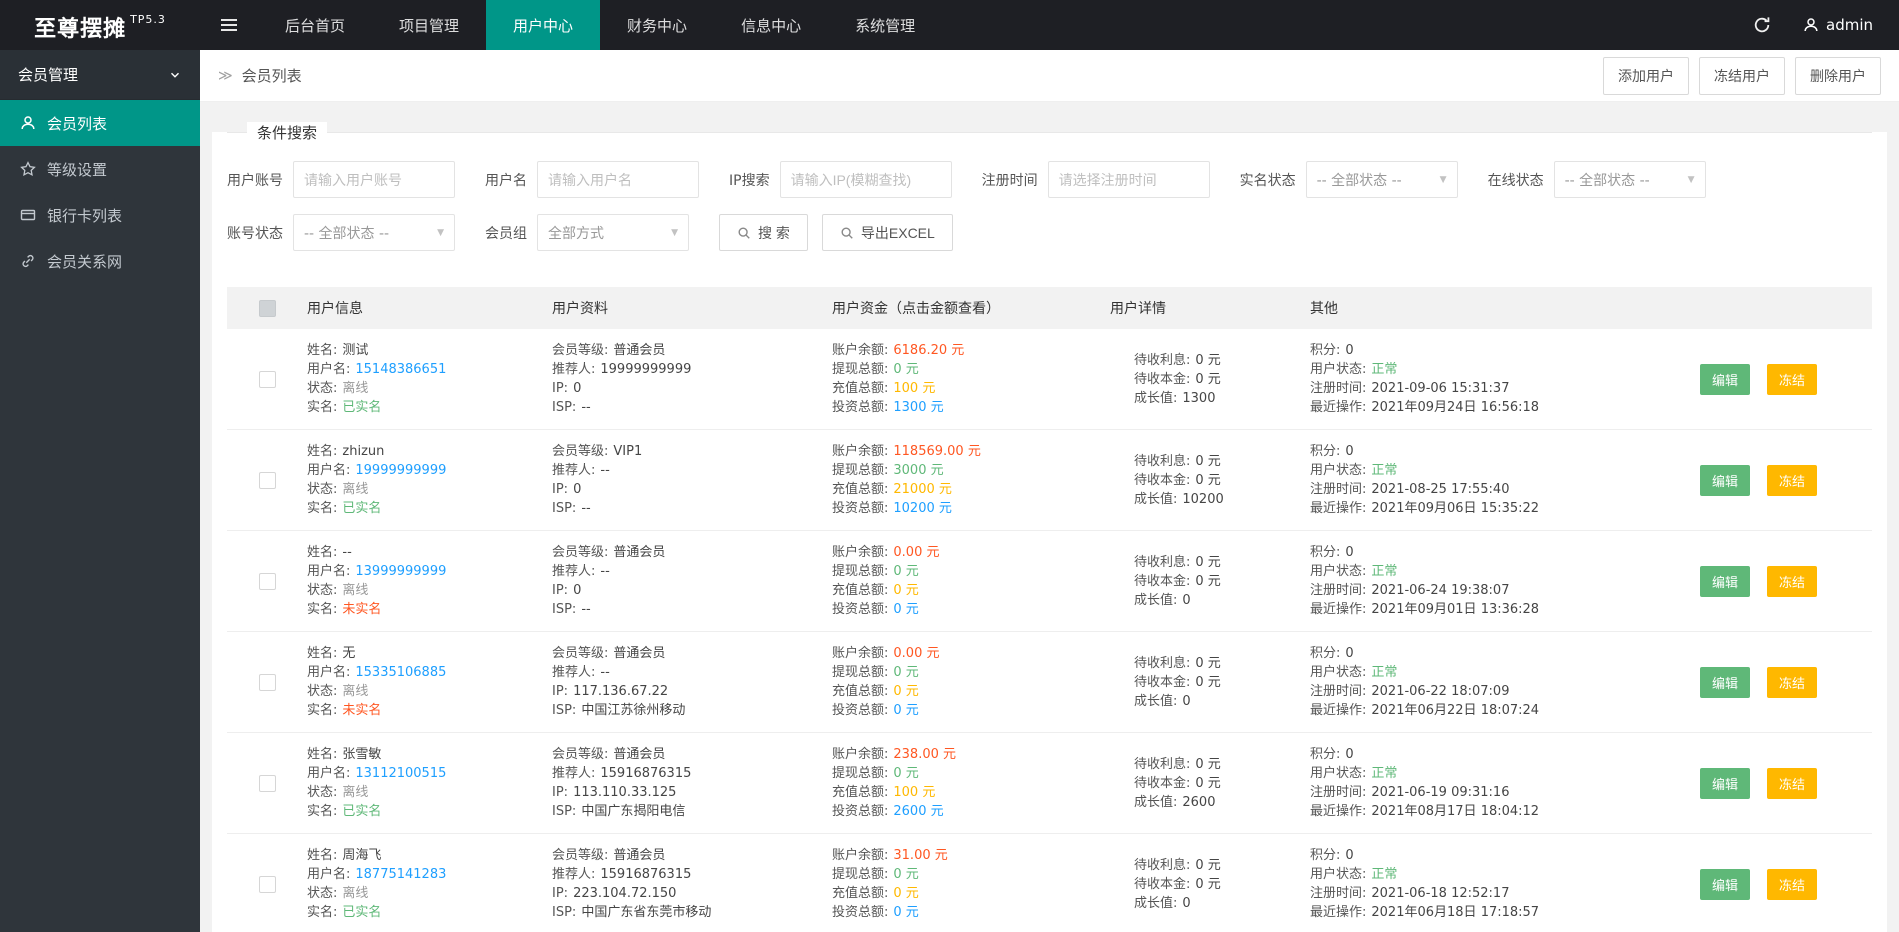 The image size is (1899, 932). I want to click on select-all-checkbox, so click(267, 308).